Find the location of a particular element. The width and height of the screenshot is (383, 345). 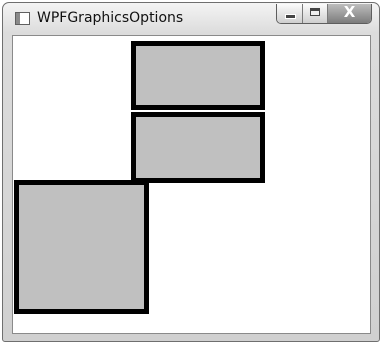

minimize-icon is located at coordinates (290, 16).